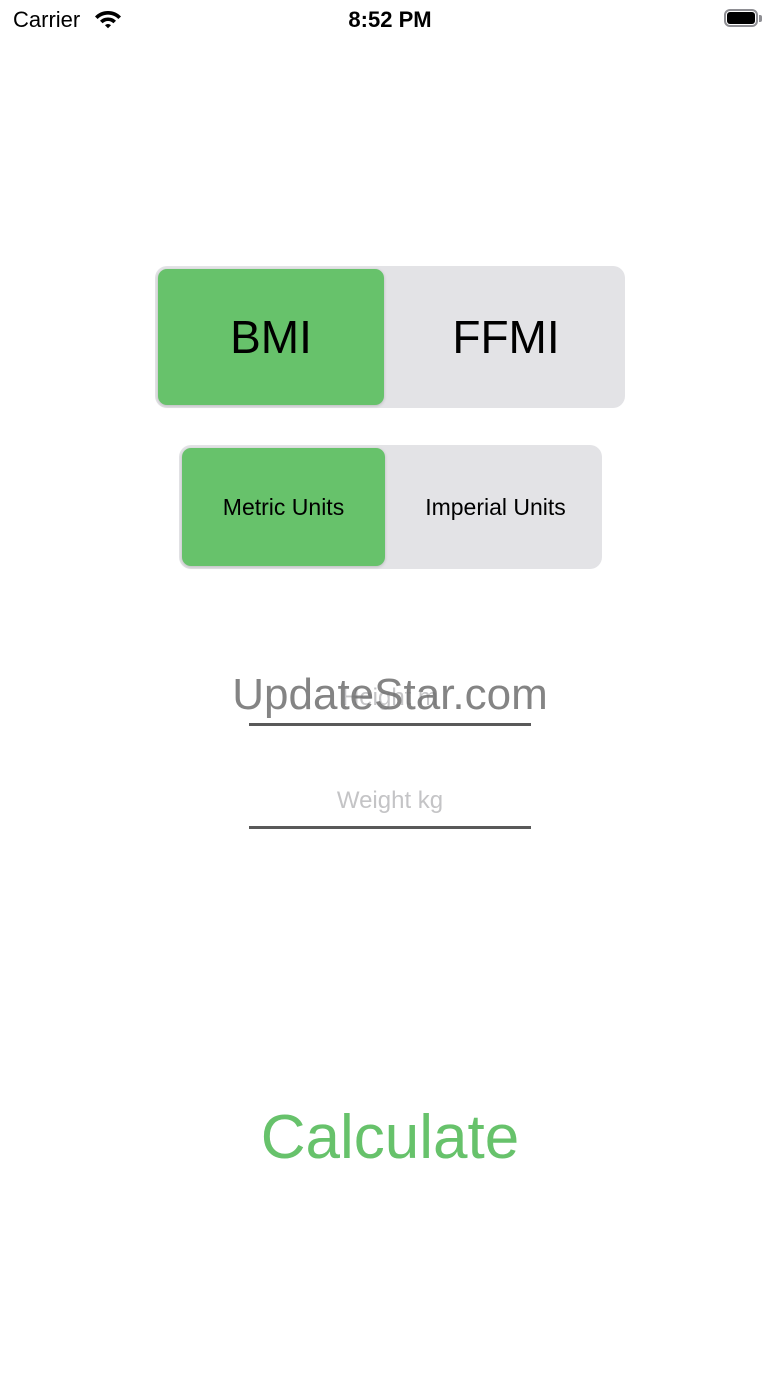 This screenshot has width=780, height=1387. Describe the element at coordinates (506, 337) in the screenshot. I see `segment-ffmi: FFMI` at that location.